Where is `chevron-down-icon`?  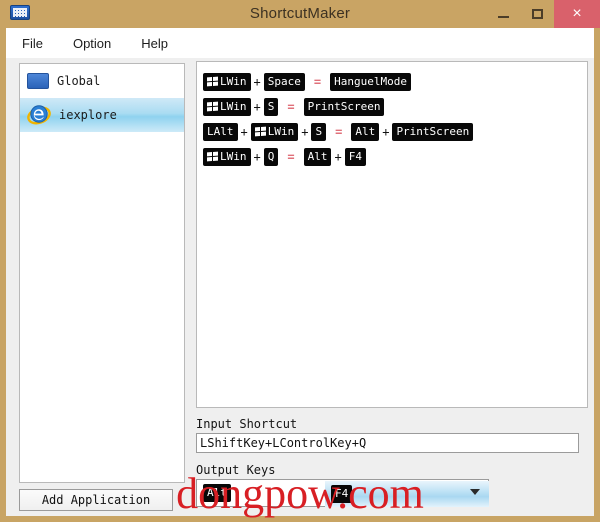 chevron-down-icon is located at coordinates (475, 492).